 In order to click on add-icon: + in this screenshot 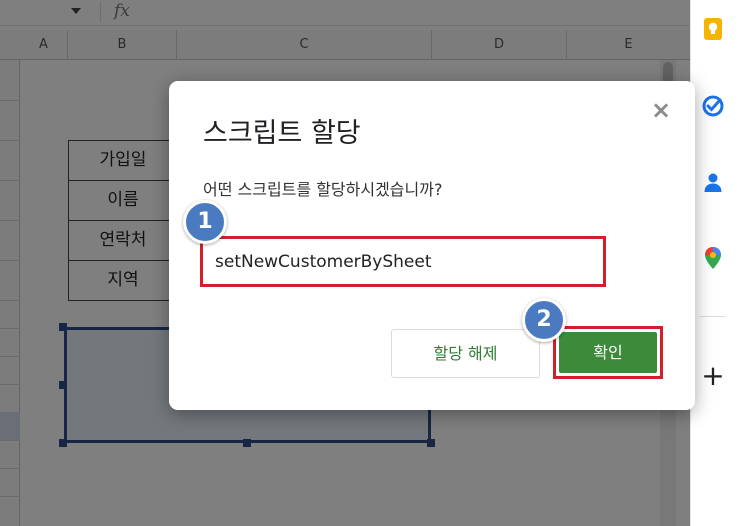, I will do `click(713, 376)`.